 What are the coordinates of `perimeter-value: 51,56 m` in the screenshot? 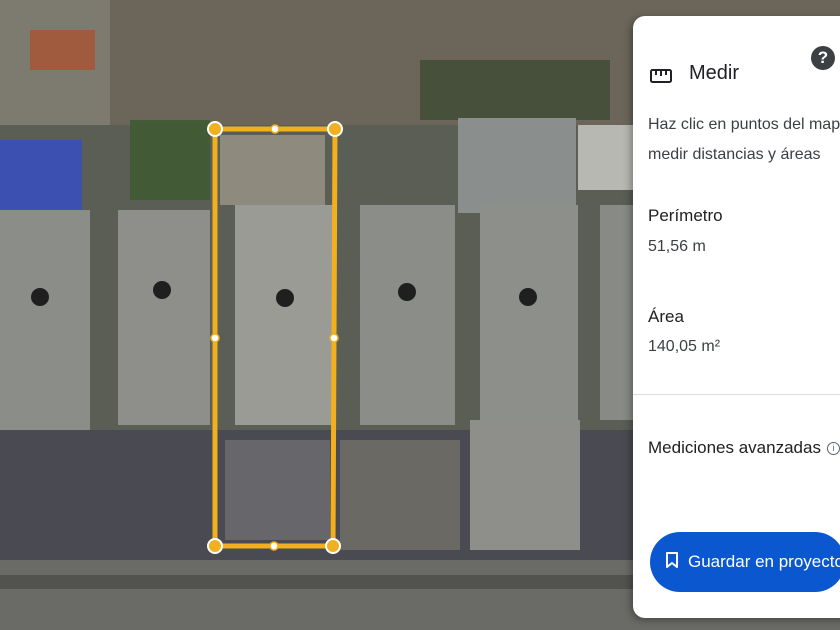 It's located at (677, 246).